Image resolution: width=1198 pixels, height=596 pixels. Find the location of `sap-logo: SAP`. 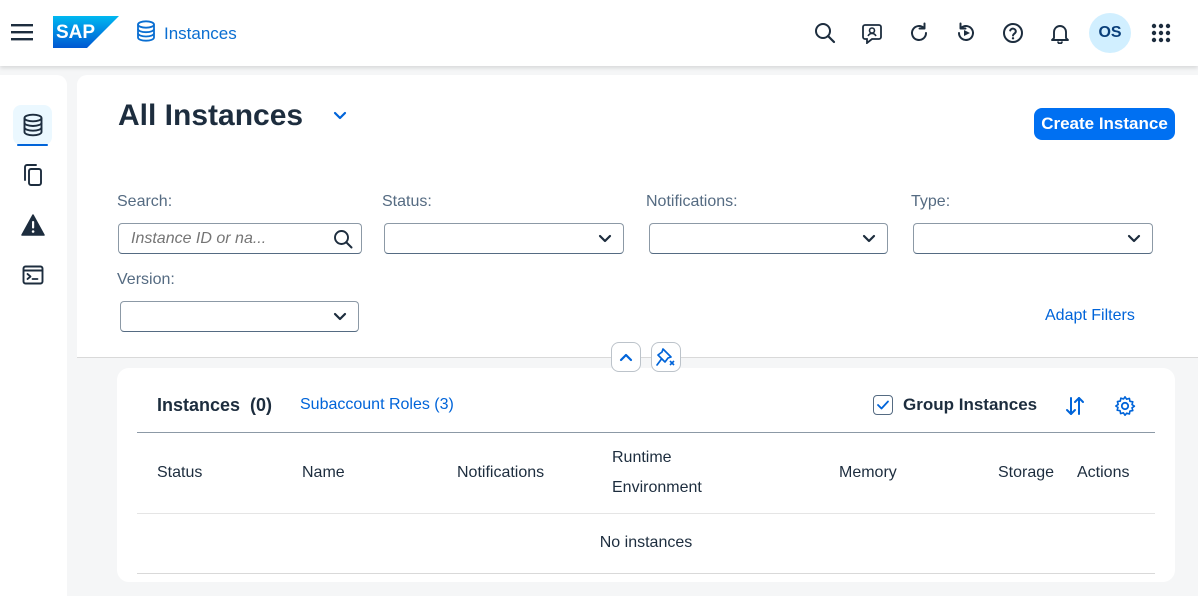

sap-logo: SAP is located at coordinates (86, 32).